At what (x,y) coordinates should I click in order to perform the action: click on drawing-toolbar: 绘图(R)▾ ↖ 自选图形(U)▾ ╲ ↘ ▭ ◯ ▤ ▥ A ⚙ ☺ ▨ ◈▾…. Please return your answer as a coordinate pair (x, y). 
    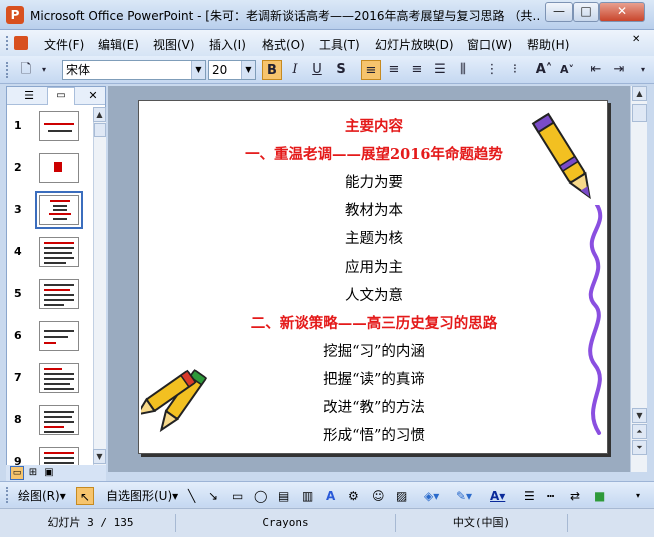
    Looking at the image, I should click on (327, 494).